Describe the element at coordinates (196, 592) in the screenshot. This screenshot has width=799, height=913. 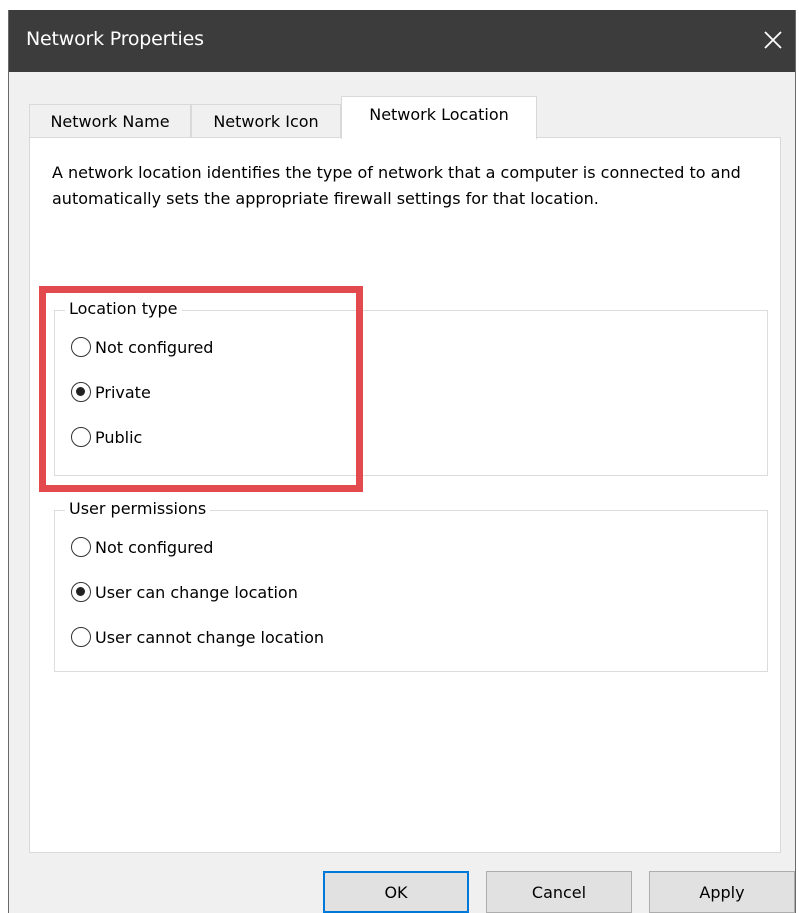
I see `radio-label: User can change location` at that location.